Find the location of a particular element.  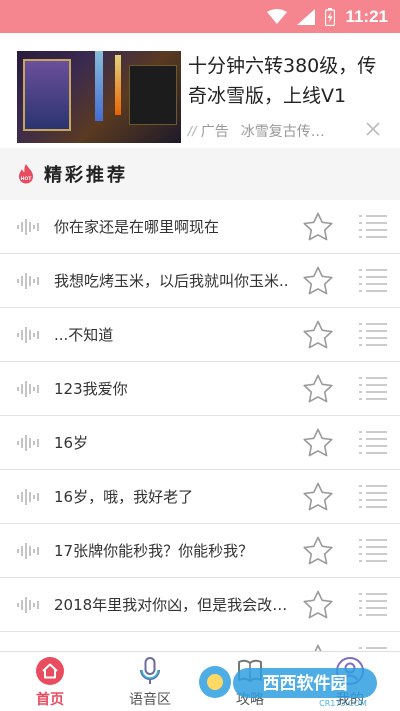

list-item: 16岁，哦，我好老了 is located at coordinates (200, 497).